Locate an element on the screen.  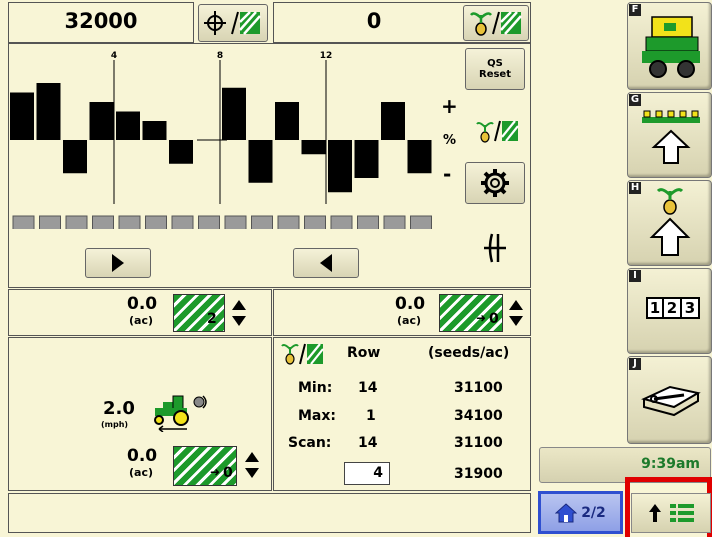
area-bottom-icon: ➜ 0 is located at coordinates (205, 466).